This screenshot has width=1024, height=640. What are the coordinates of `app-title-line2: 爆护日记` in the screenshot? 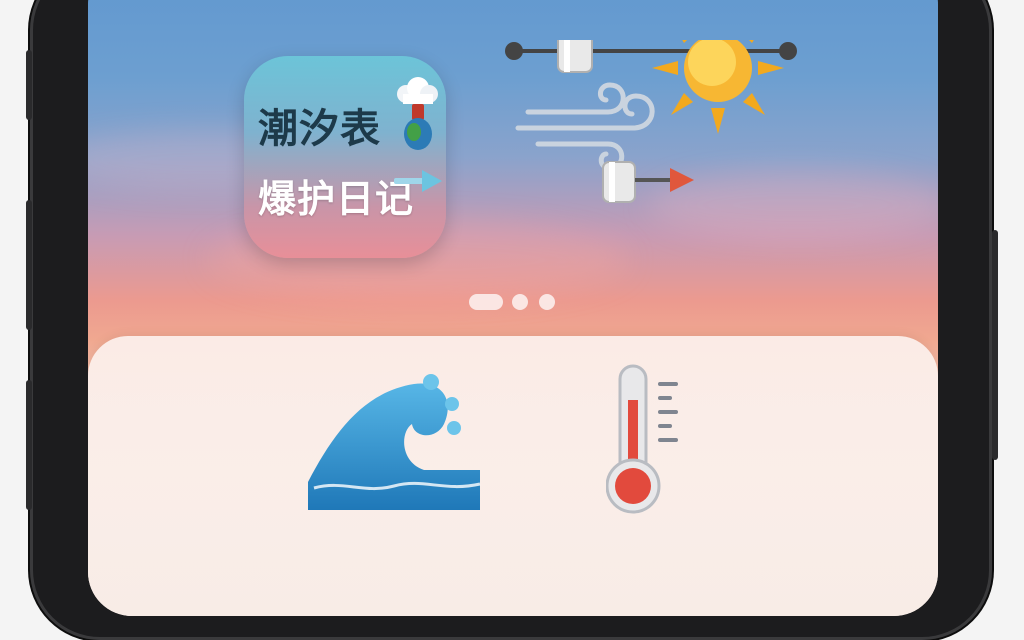 It's located at (336, 199).